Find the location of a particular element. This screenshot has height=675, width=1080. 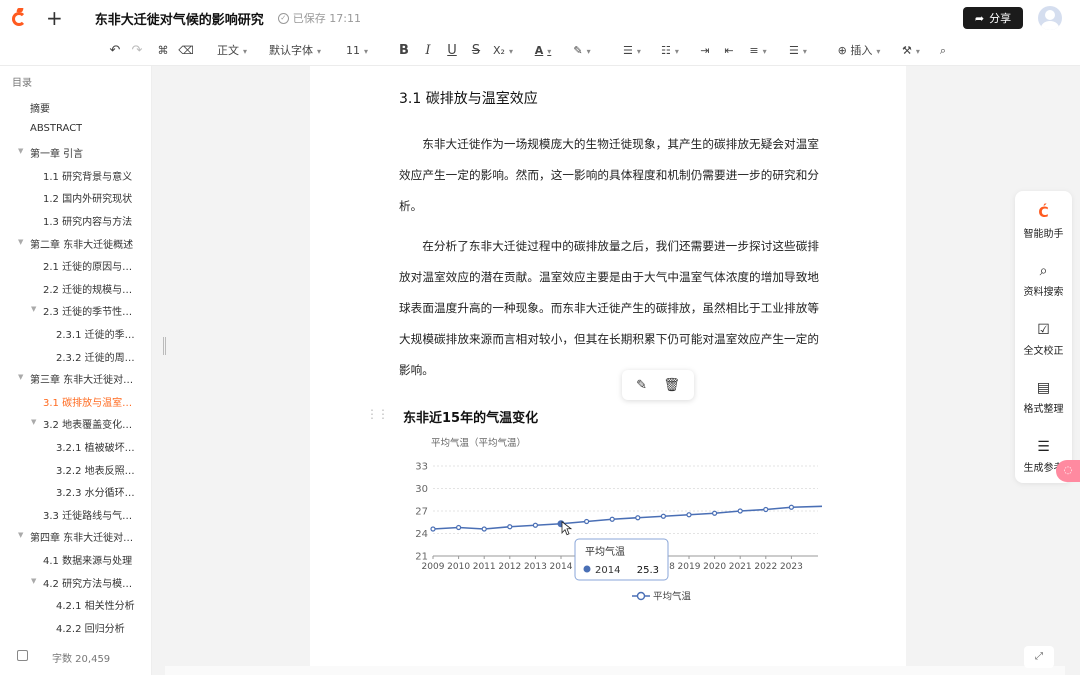

proofread-icon: ☑ is located at coordinates (1044, 330).